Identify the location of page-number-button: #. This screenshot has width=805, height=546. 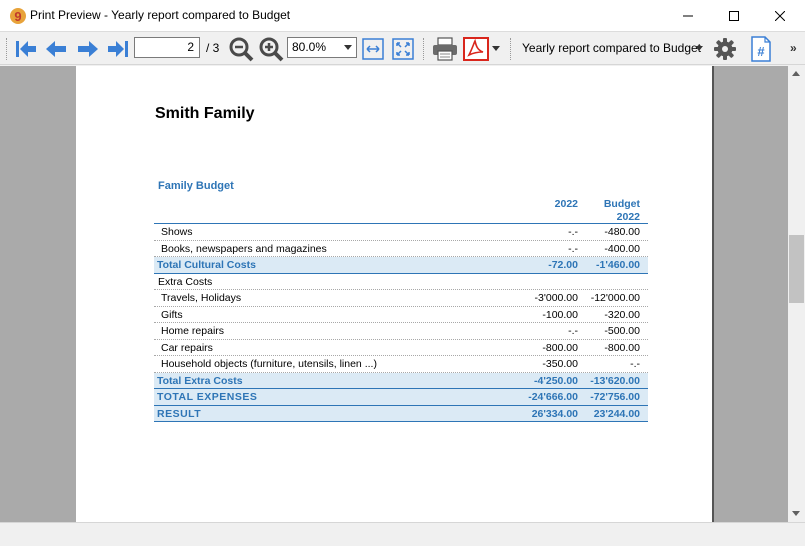
(761, 48).